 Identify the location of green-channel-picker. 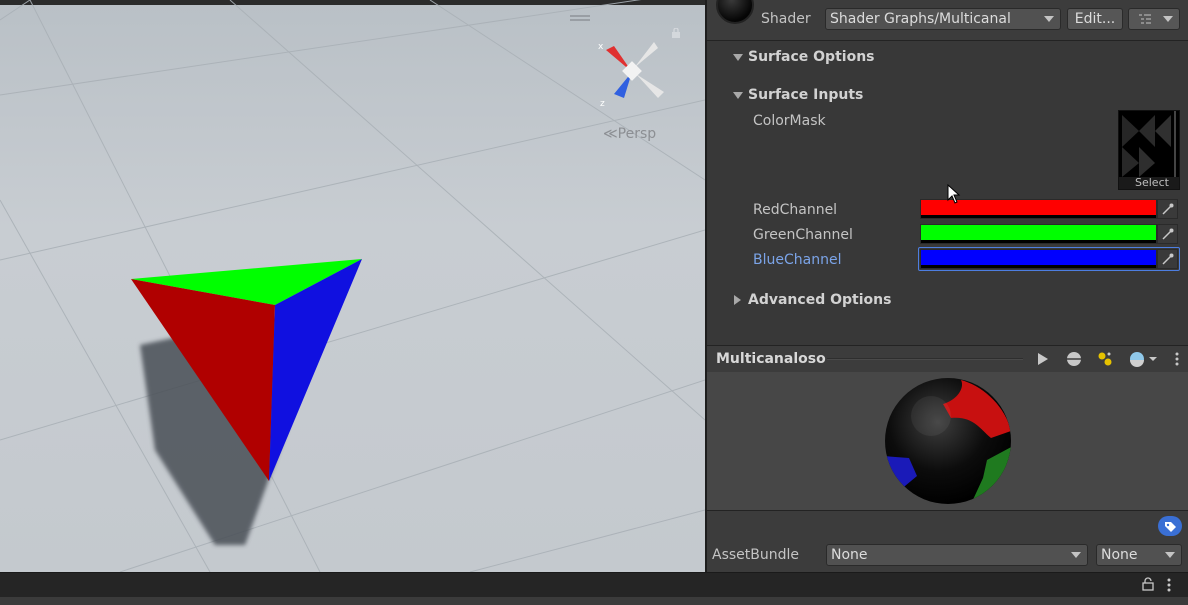
(1167, 234).